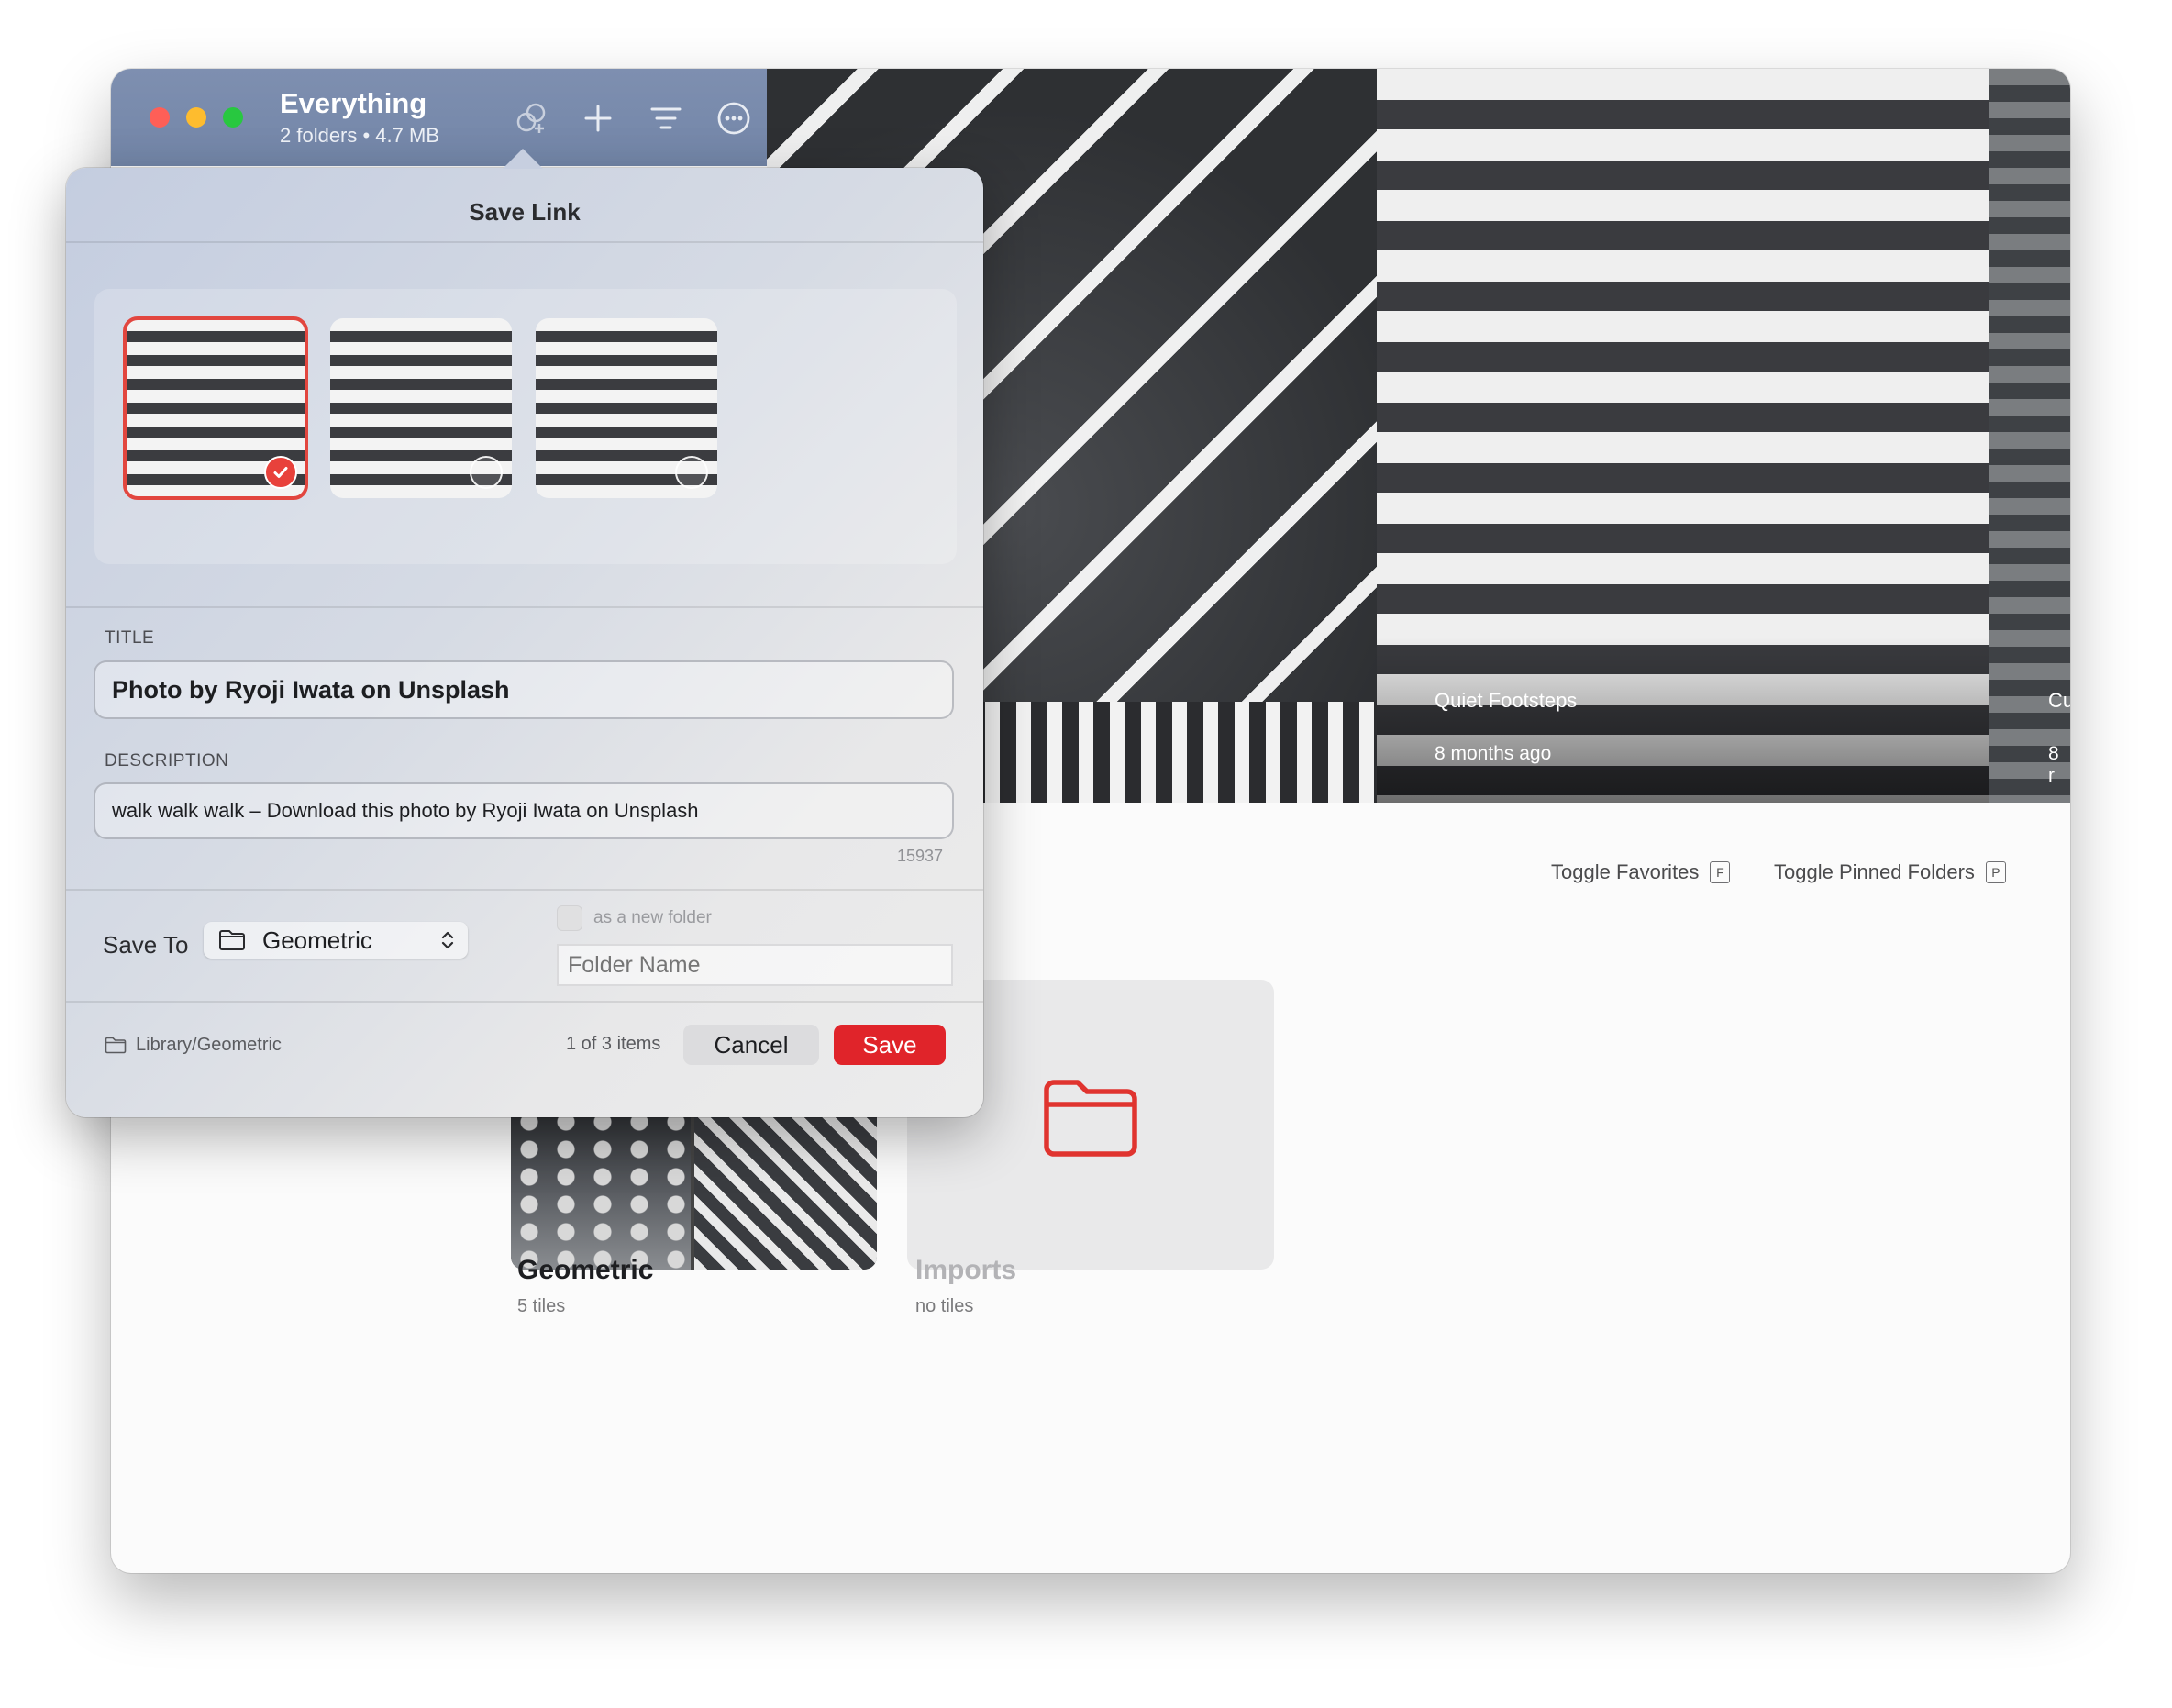  Describe the element at coordinates (920, 856) in the screenshot. I see `character-count: 15937` at that location.